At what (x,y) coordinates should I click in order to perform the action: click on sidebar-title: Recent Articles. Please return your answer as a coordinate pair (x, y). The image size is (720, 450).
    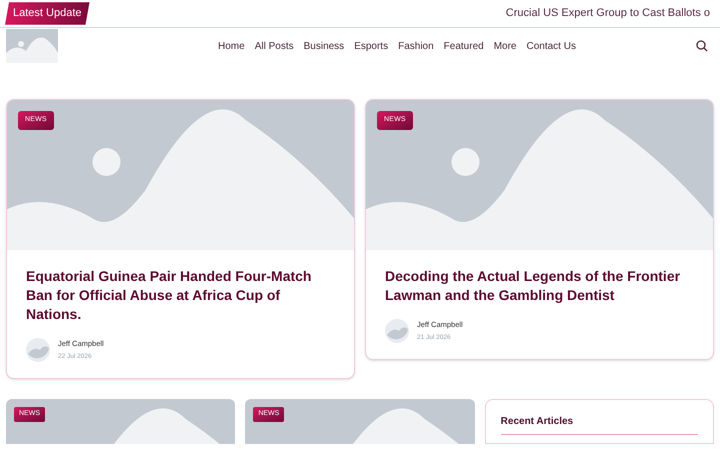
    Looking at the image, I should click on (599, 424).